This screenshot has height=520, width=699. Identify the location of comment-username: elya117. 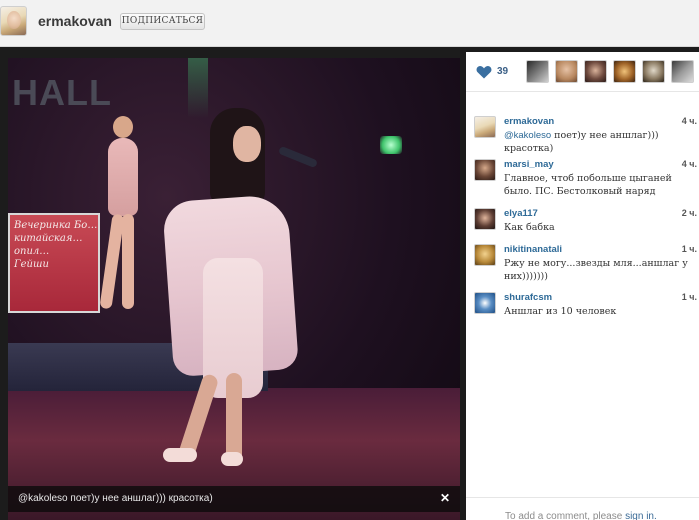
(521, 213).